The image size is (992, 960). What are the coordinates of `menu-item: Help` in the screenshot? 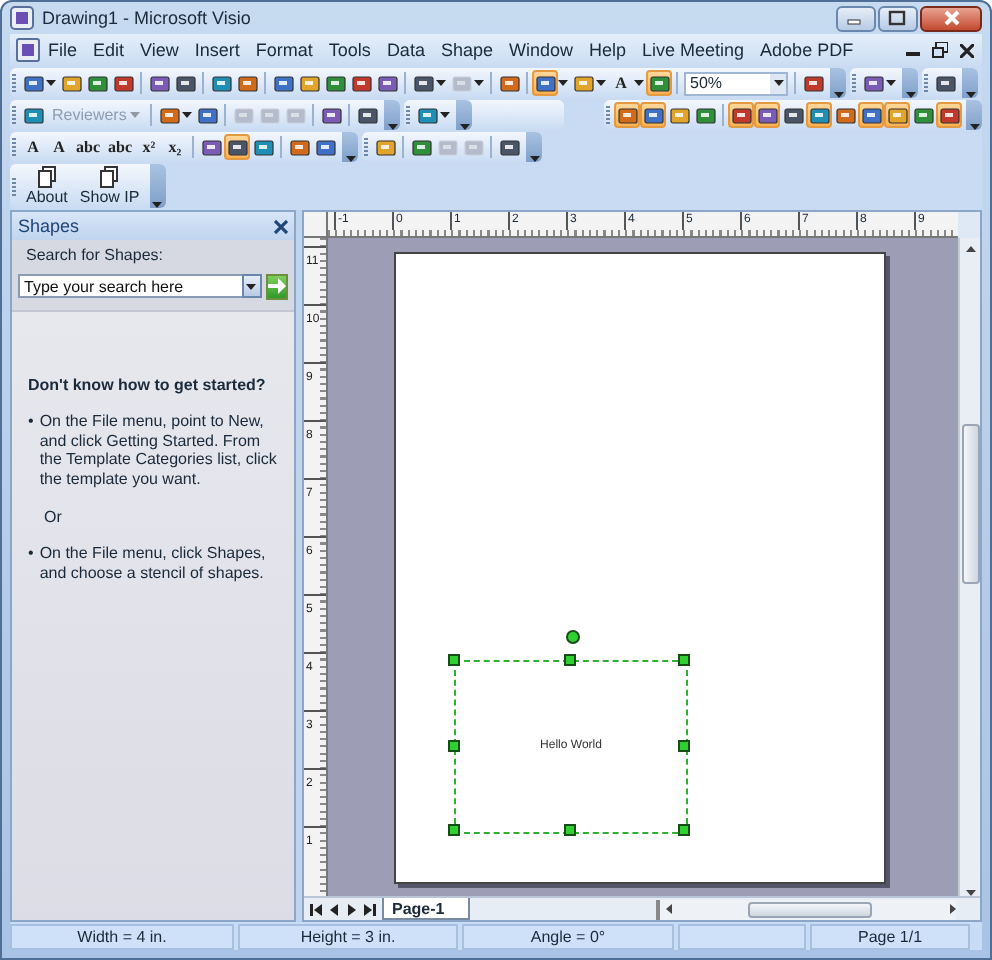 It's located at (608, 50).